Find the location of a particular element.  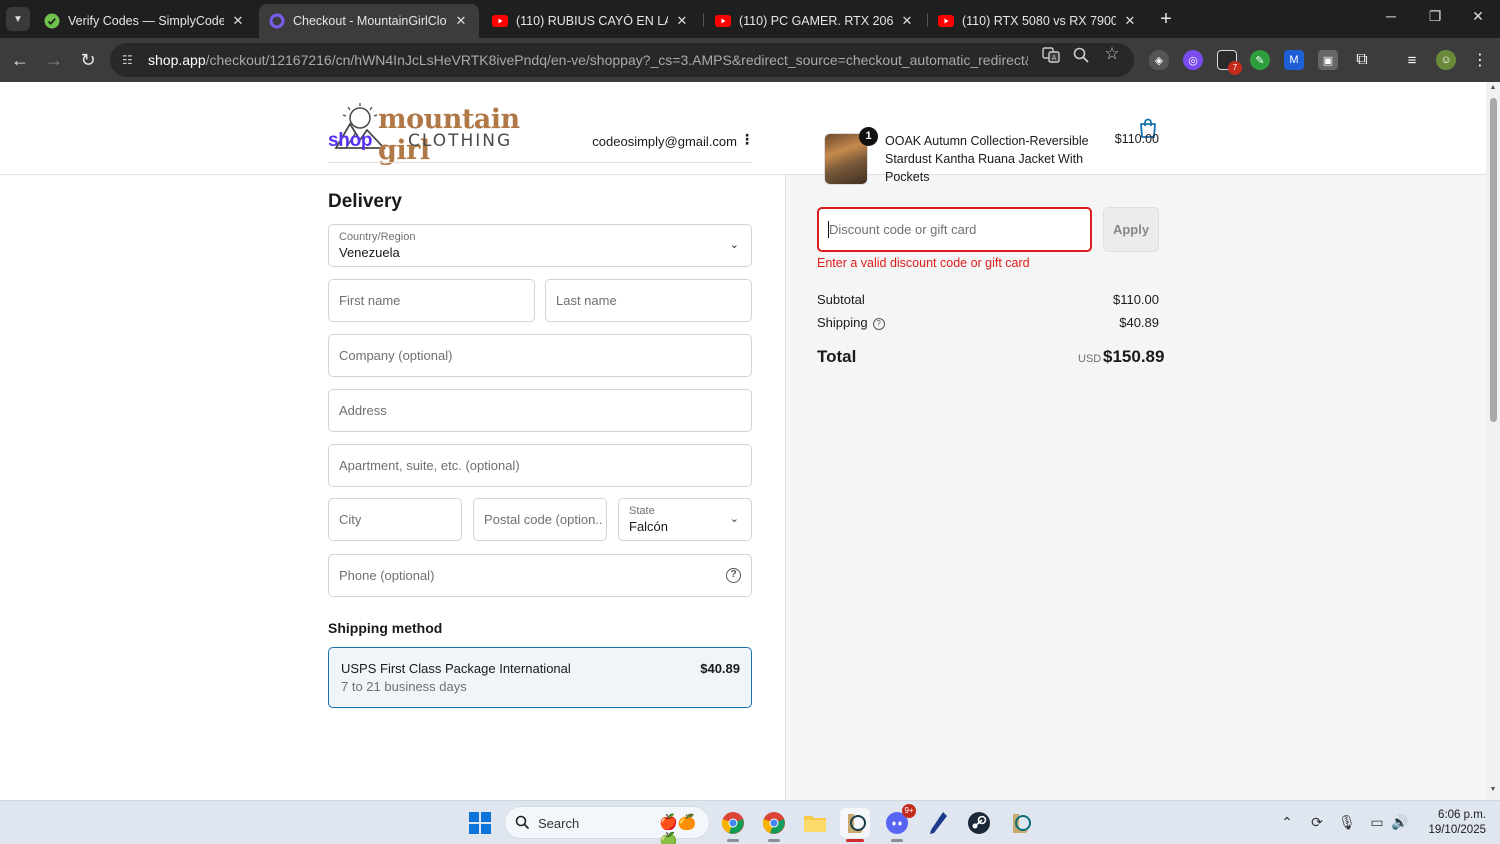

address-field: Address is located at coordinates (540, 410).